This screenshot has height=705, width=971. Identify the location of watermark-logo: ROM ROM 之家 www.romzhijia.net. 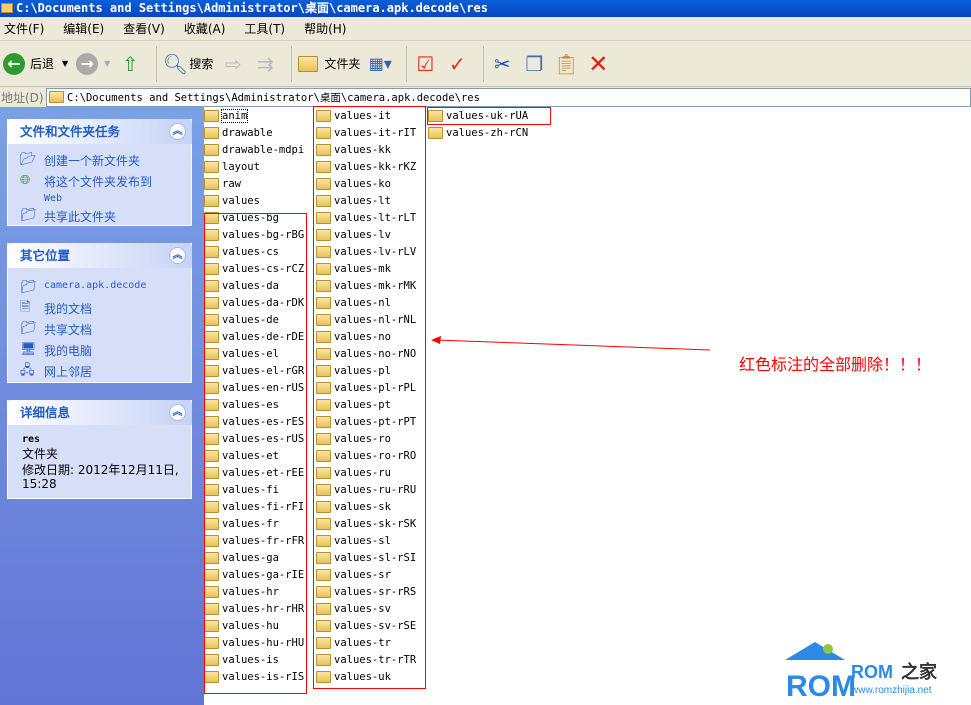
(873, 671).